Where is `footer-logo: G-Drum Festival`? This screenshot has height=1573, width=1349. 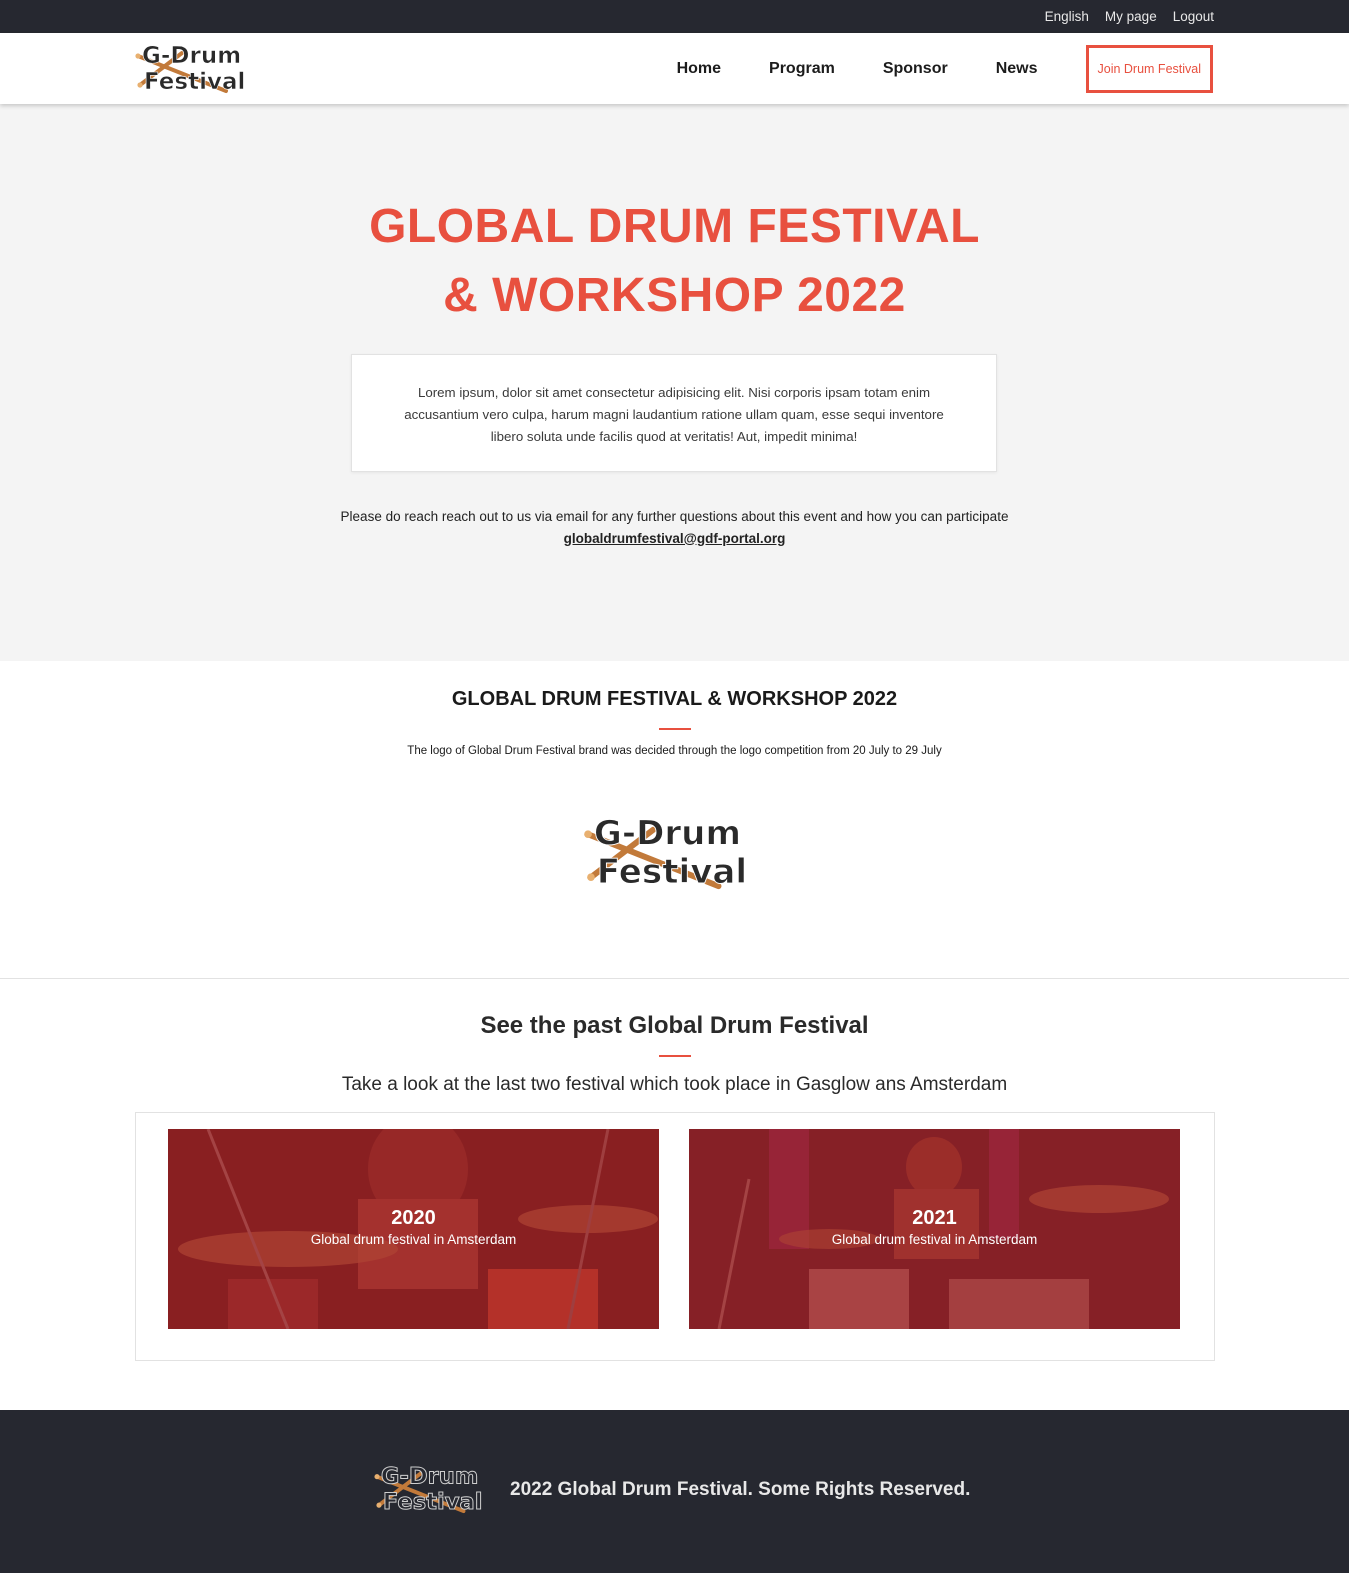
footer-logo: G-Drum Festival is located at coordinates (434, 1488).